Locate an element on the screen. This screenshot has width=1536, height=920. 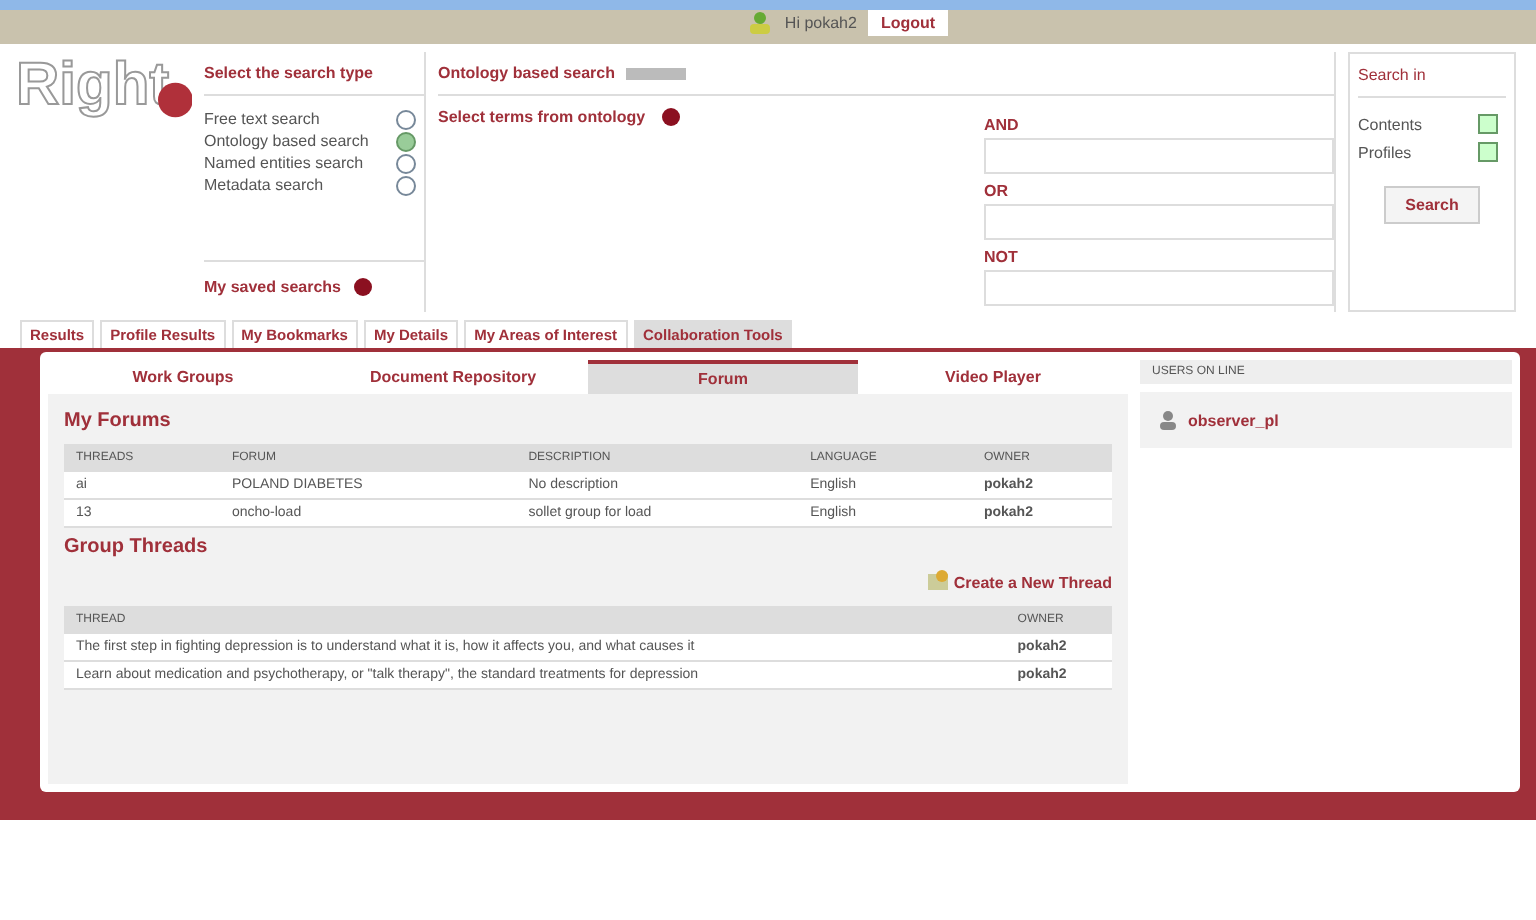
field-label: OR is located at coordinates (997, 191).